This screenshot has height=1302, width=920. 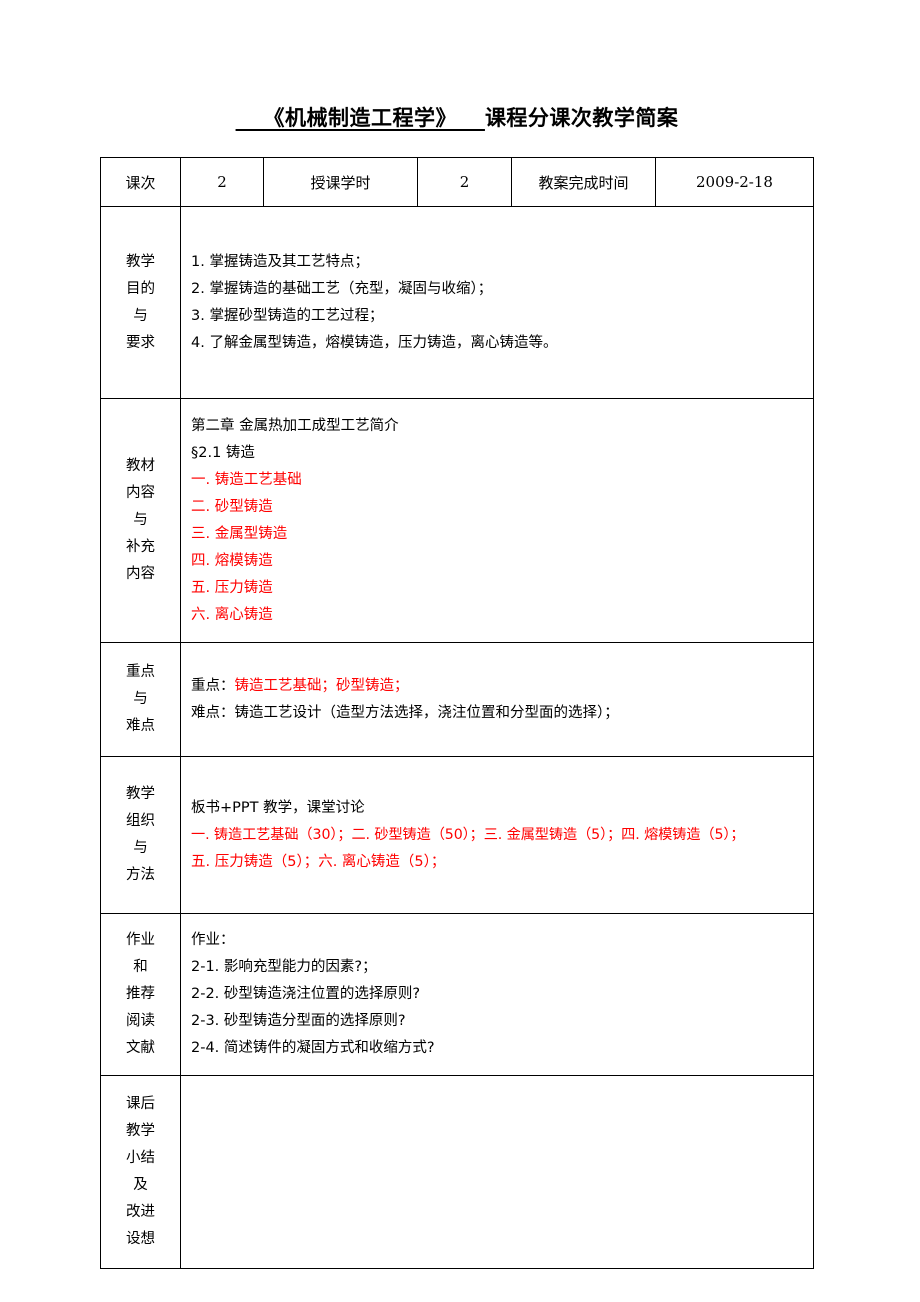 I want to click on content-line: 五. 压力铸造（5）；六. 离心铸造（5）；, so click(x=318, y=861).